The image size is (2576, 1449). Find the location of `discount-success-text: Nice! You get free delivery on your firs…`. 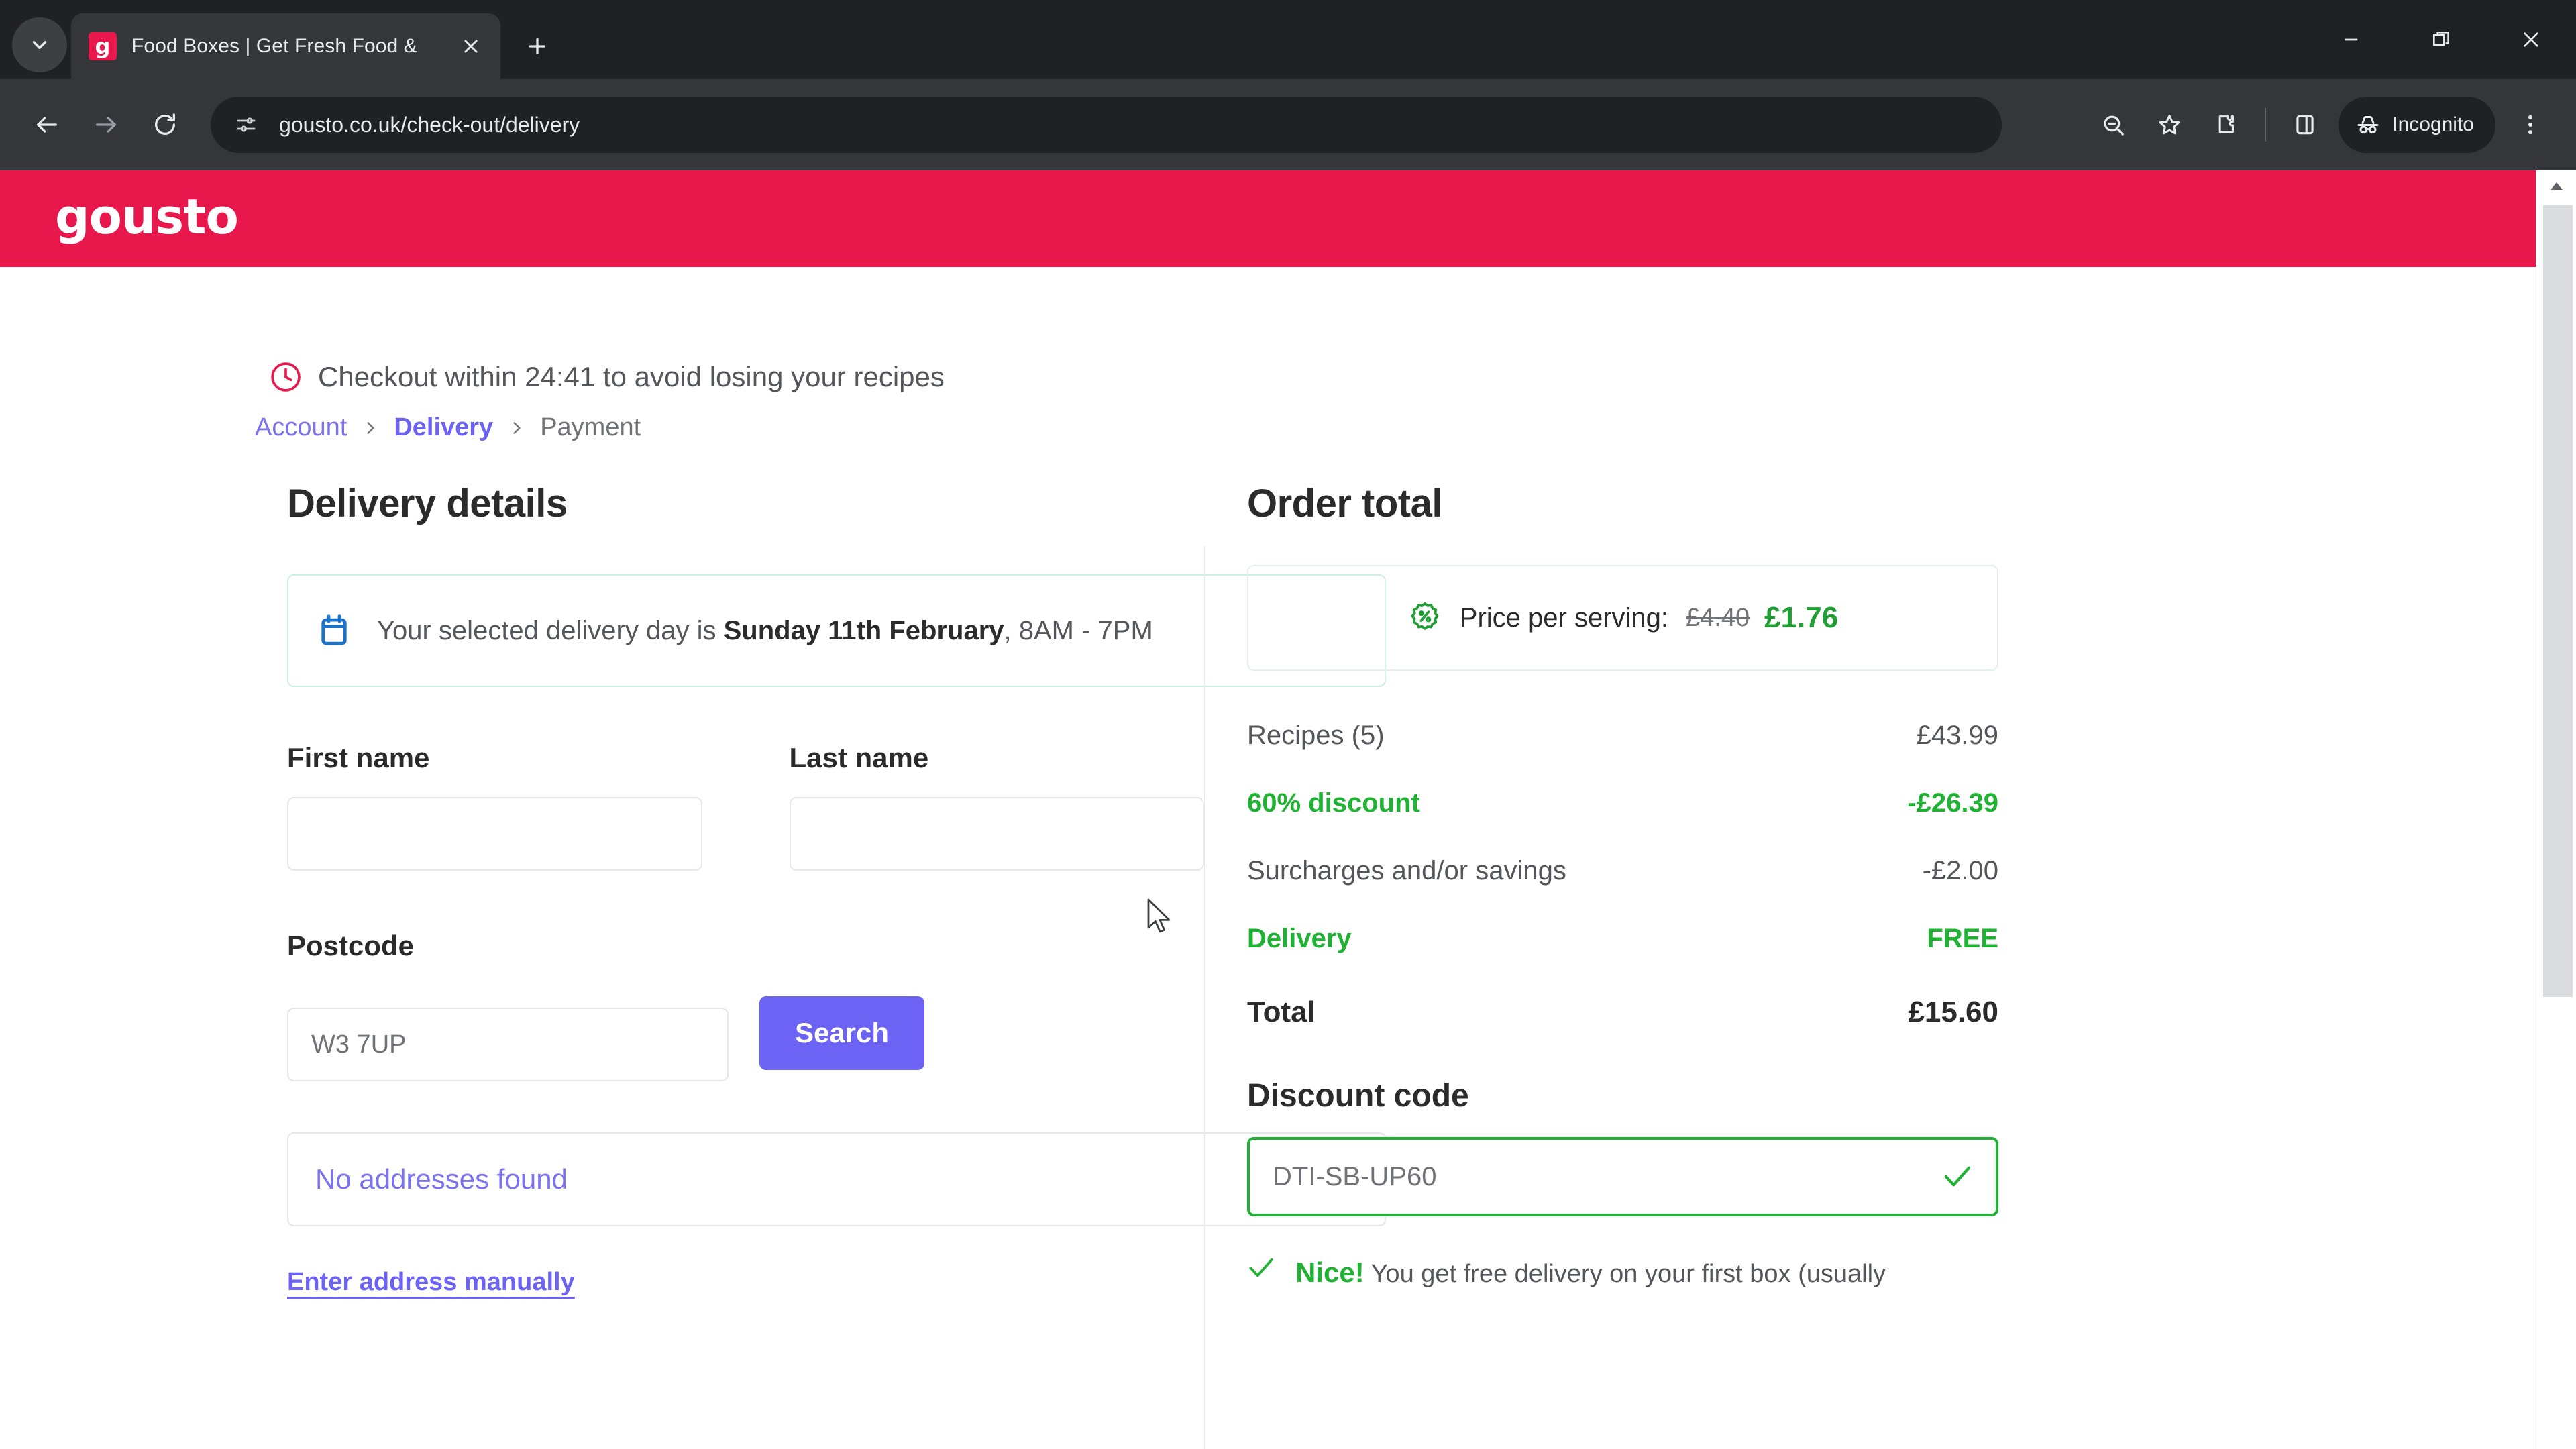

discount-success-text: Nice! You get free delivery on your firs… is located at coordinates (1590, 1272).